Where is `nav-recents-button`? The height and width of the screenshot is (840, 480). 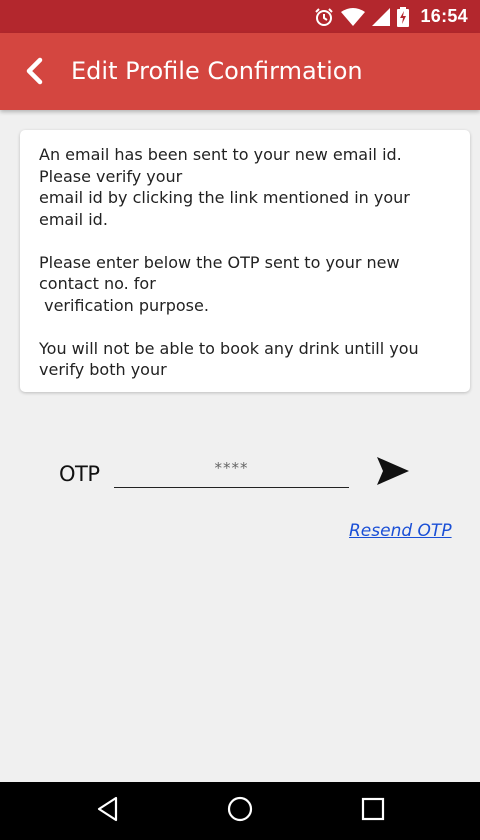 nav-recents-button is located at coordinates (373, 811).